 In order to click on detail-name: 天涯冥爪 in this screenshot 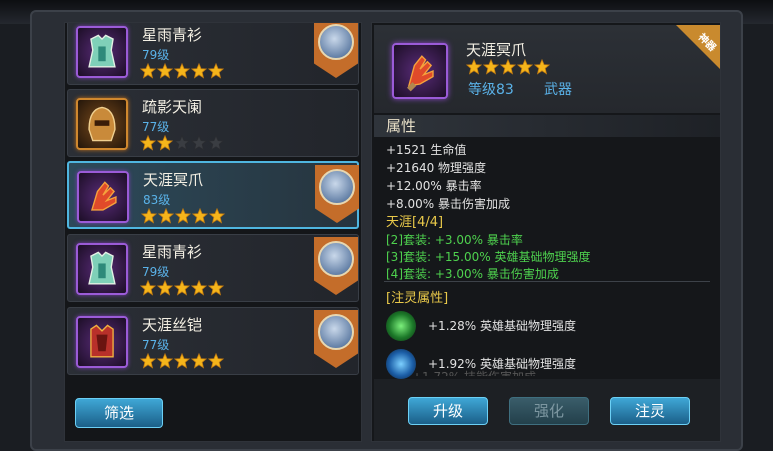, I will do `click(496, 50)`.